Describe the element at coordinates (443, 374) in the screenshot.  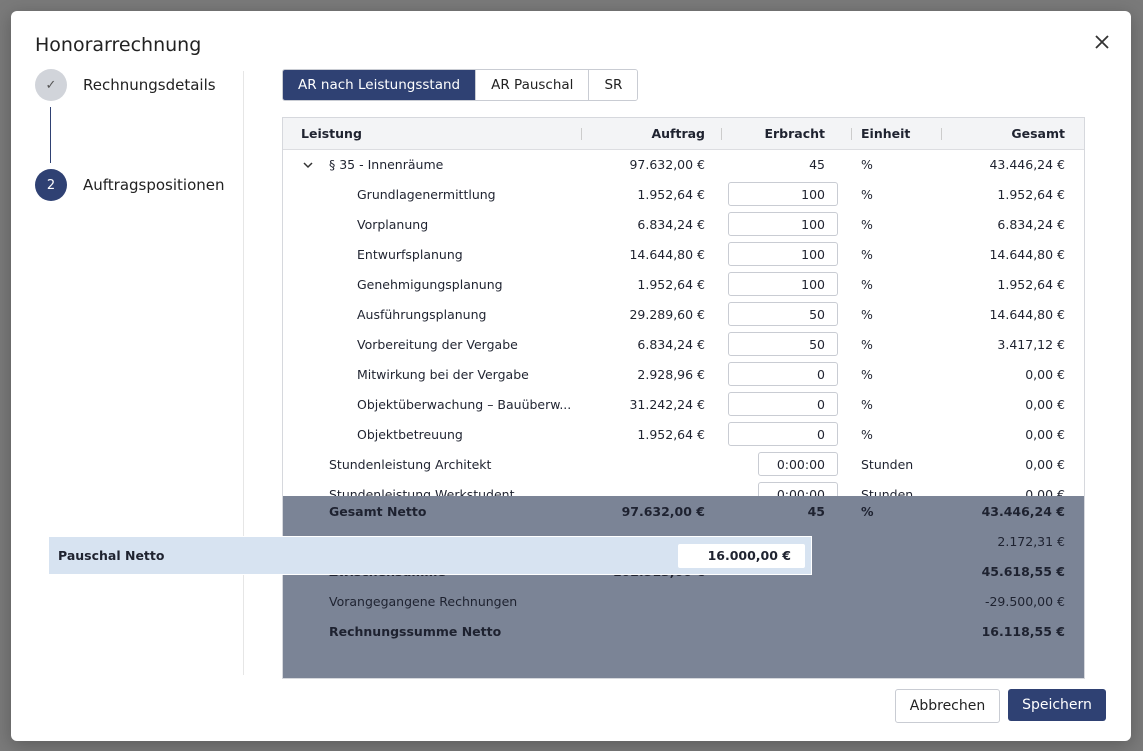
I see `row-label: Mitwirkung bei der Vergabe` at that location.